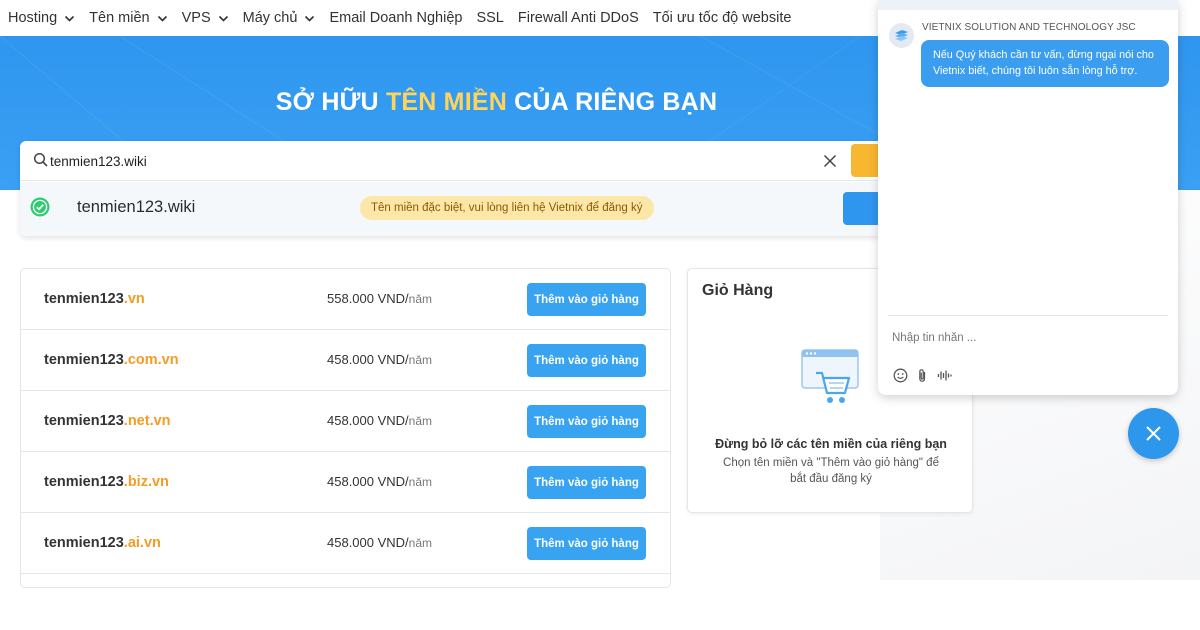 Image resolution: width=1200 pixels, height=630 pixels. What do you see at coordinates (102, 543) in the screenshot?
I see `domain-name: tenmien123.ai.vn` at bounding box center [102, 543].